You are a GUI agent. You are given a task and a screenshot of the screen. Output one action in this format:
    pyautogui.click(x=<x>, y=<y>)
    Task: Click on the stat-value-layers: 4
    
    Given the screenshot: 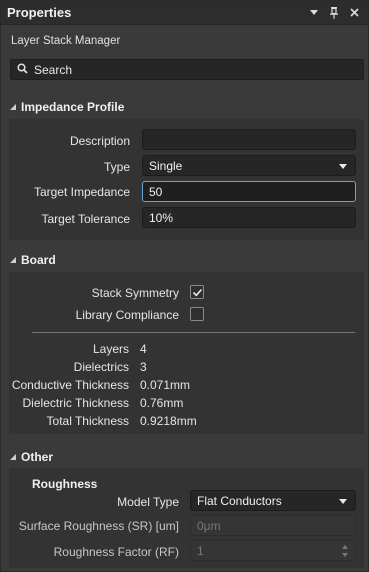 What is the action you would take?
    pyautogui.click(x=143, y=349)
    